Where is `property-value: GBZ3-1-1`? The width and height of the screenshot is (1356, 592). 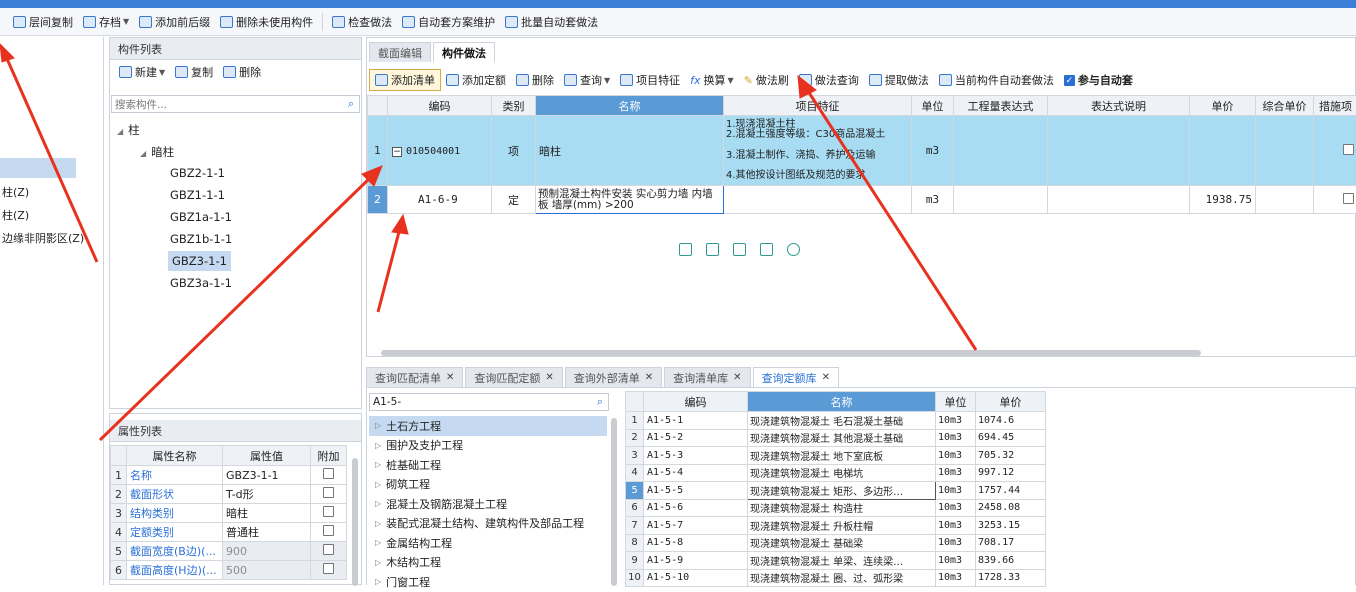 property-value: GBZ3-1-1 is located at coordinates (267, 475).